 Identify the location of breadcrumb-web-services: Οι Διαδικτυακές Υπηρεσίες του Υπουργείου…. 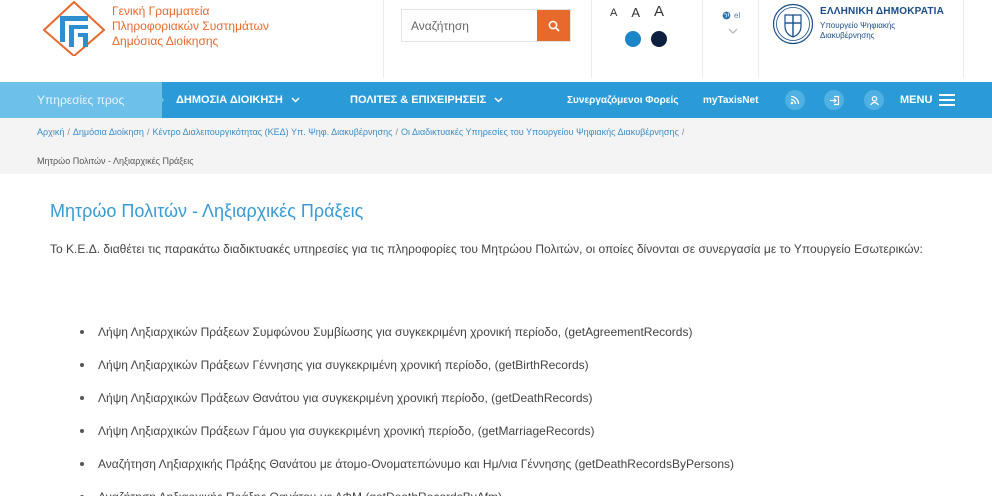
(540, 132).